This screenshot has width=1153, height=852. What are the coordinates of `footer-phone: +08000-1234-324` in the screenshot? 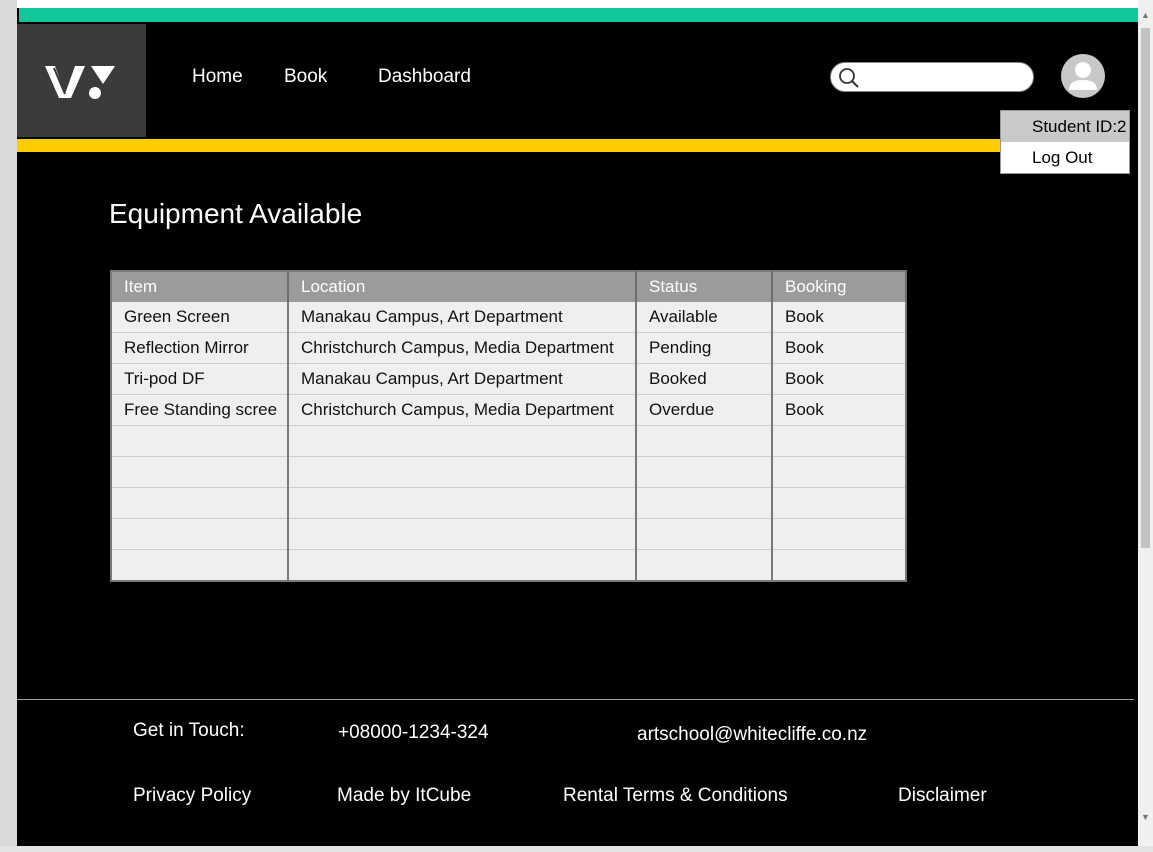 It's located at (413, 733).